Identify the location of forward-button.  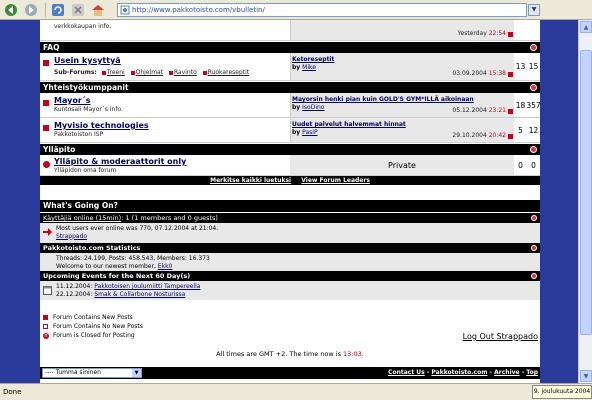
(31, 10).